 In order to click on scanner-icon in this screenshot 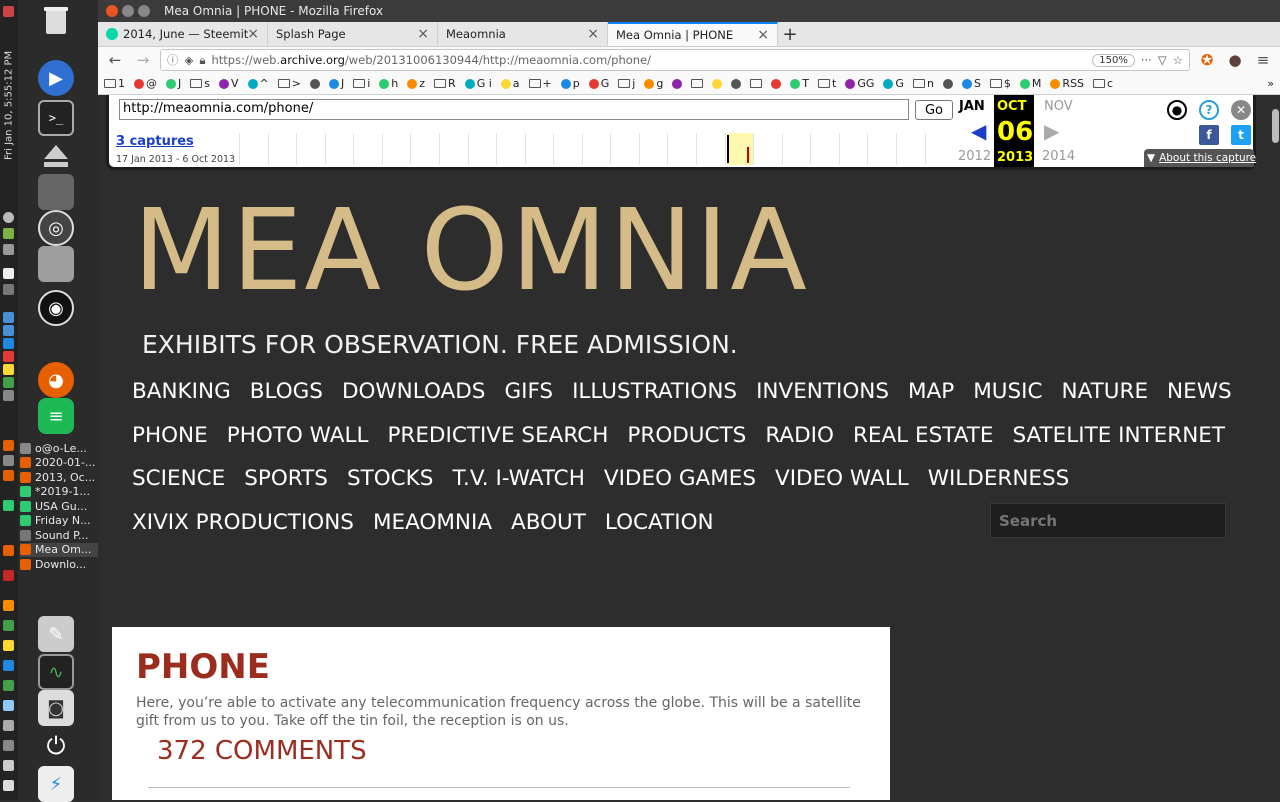, I will do `click(56, 192)`.